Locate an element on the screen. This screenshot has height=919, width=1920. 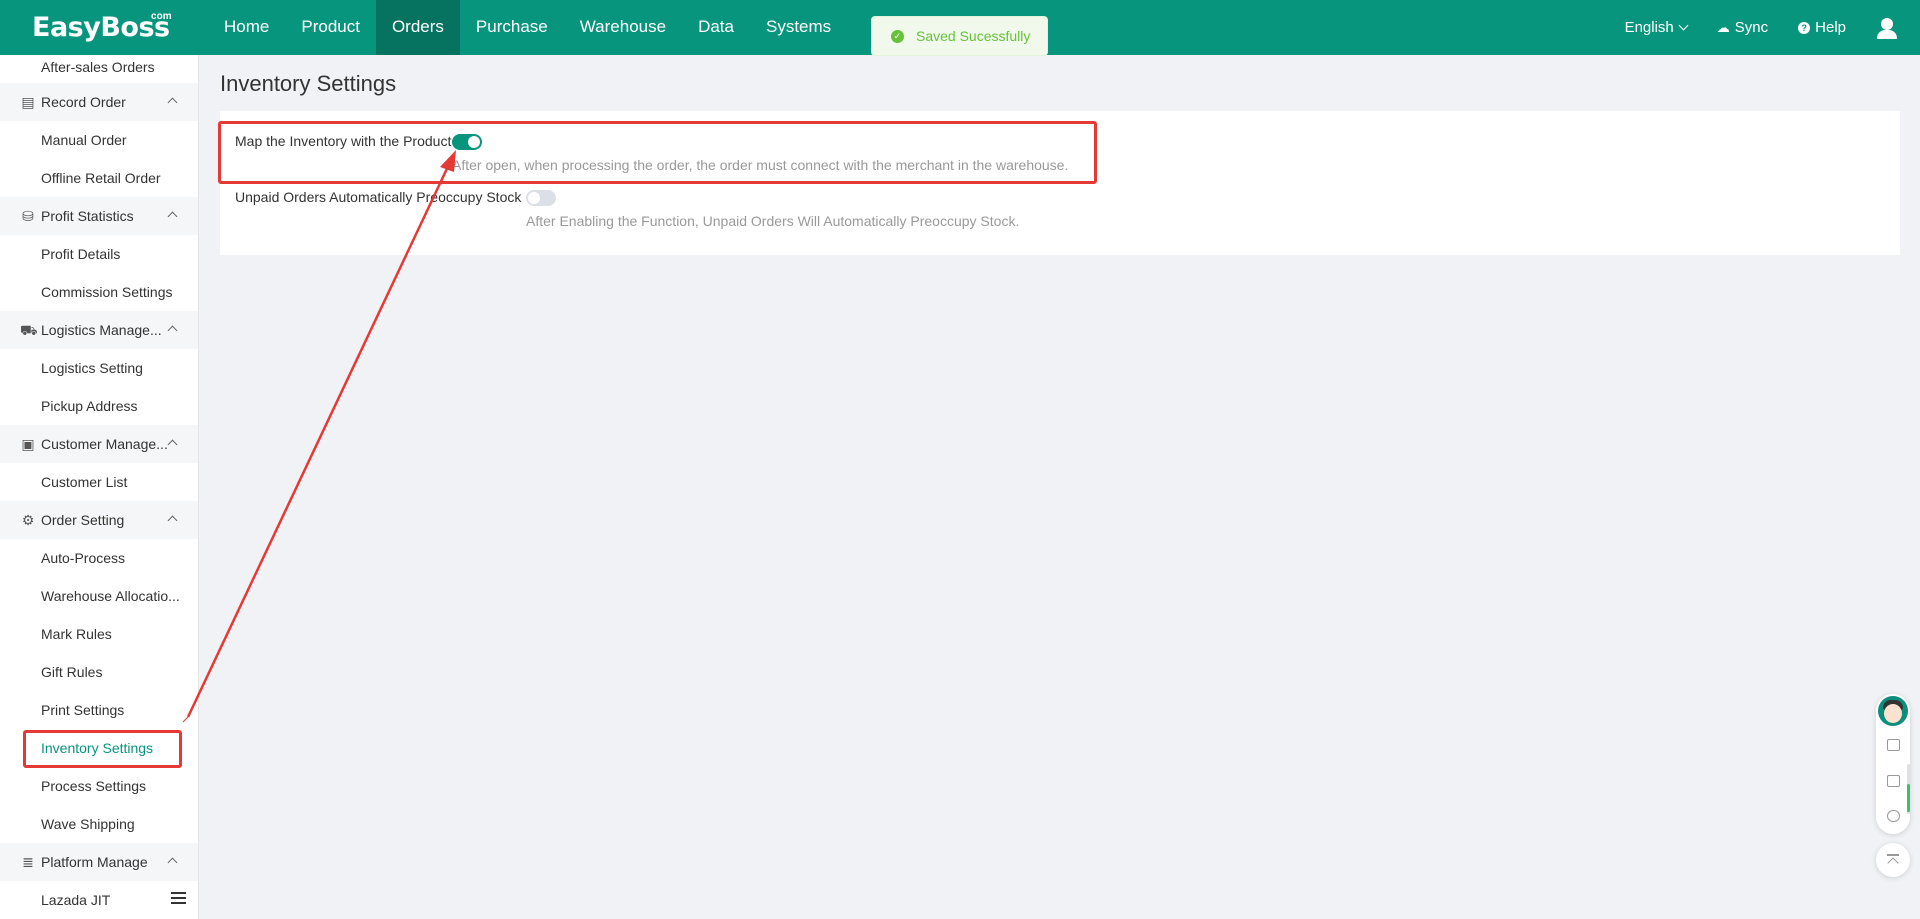
sidebar-item-profit-details: Profit Details is located at coordinates (80, 254).